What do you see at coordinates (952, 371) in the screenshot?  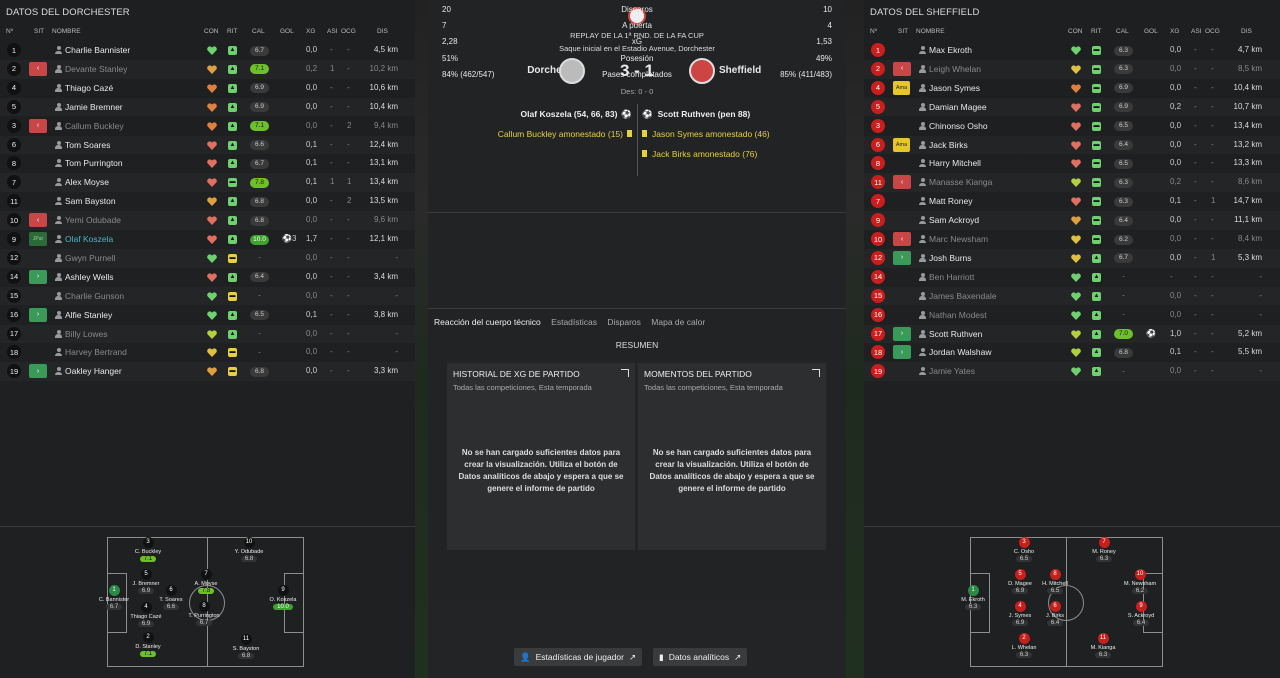 I see `player-name: Jamie Yates` at bounding box center [952, 371].